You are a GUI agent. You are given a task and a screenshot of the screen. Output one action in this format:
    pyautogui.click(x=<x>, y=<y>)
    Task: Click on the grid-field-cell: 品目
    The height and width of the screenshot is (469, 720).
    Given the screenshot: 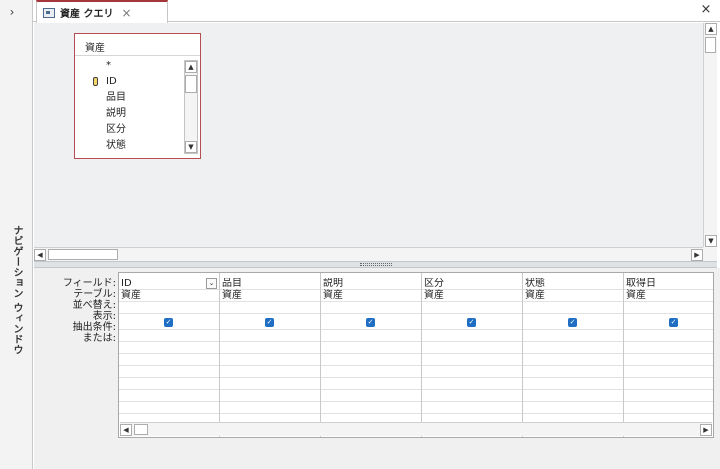 What is the action you would take?
    pyautogui.click(x=270, y=283)
    